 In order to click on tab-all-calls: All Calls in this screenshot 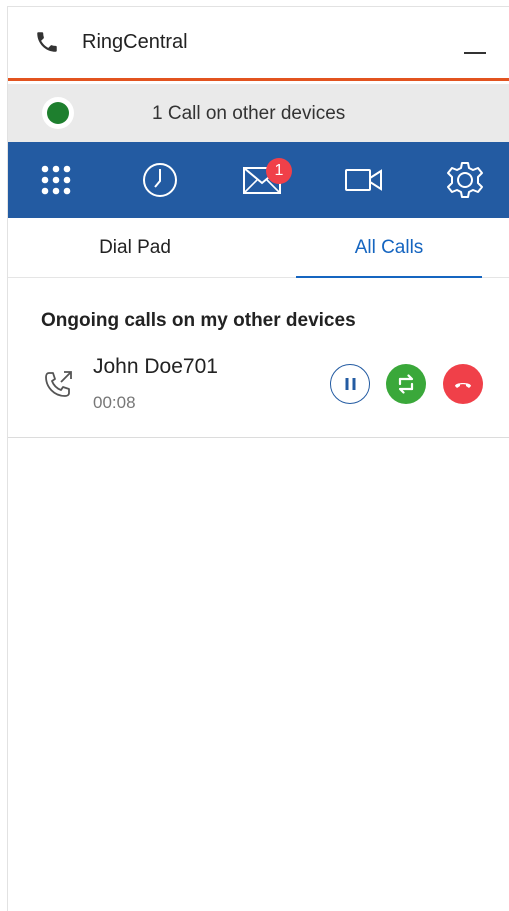, I will do `click(389, 248)`.